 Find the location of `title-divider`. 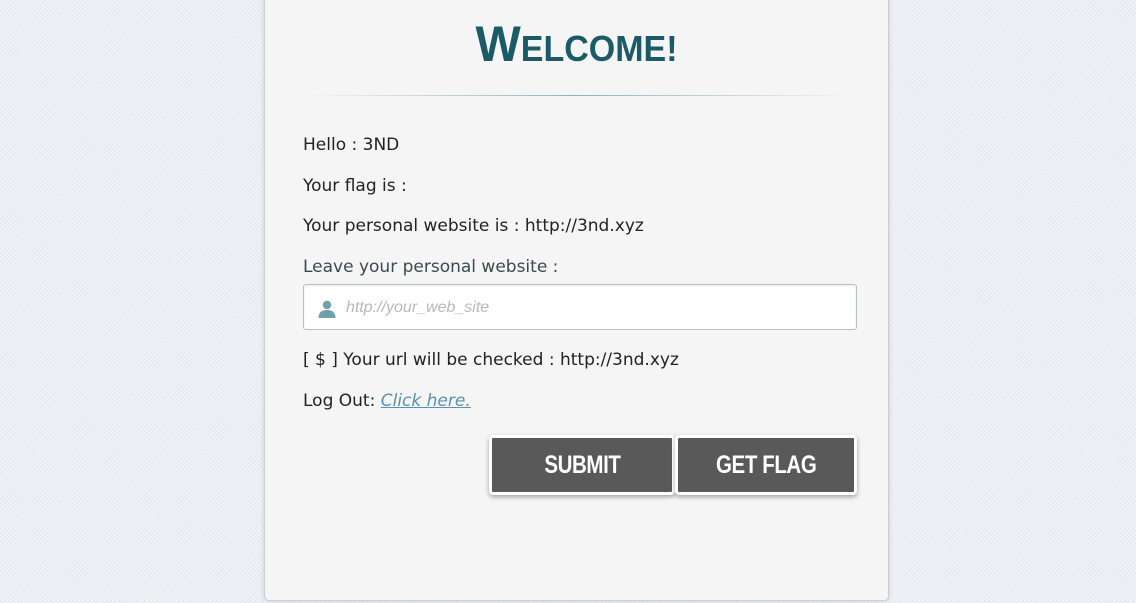

title-divider is located at coordinates (578, 95).